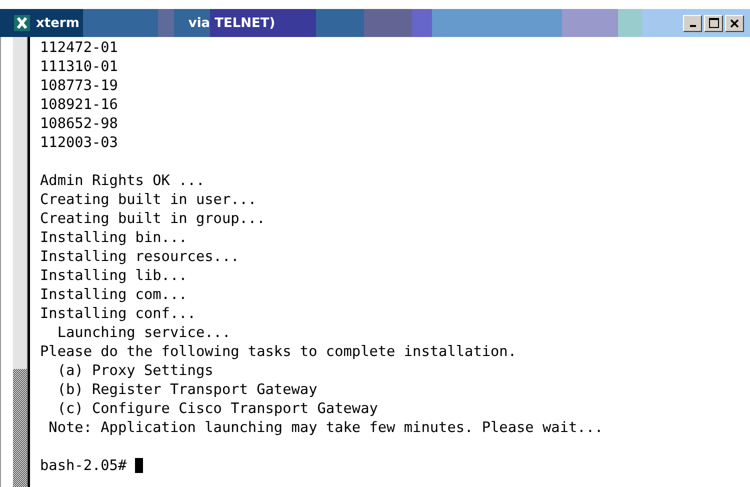  I want to click on window-title: xterm, so click(57, 23).